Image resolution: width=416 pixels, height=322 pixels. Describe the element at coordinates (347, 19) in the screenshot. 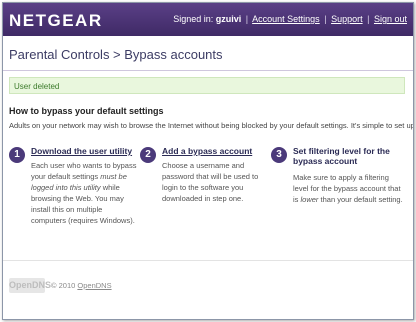

I see `support-link: Support` at that location.